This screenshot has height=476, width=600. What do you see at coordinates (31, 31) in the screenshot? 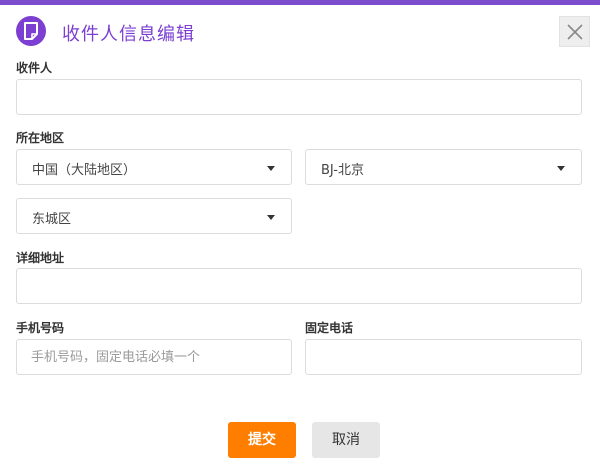
I see `document-icon` at bounding box center [31, 31].